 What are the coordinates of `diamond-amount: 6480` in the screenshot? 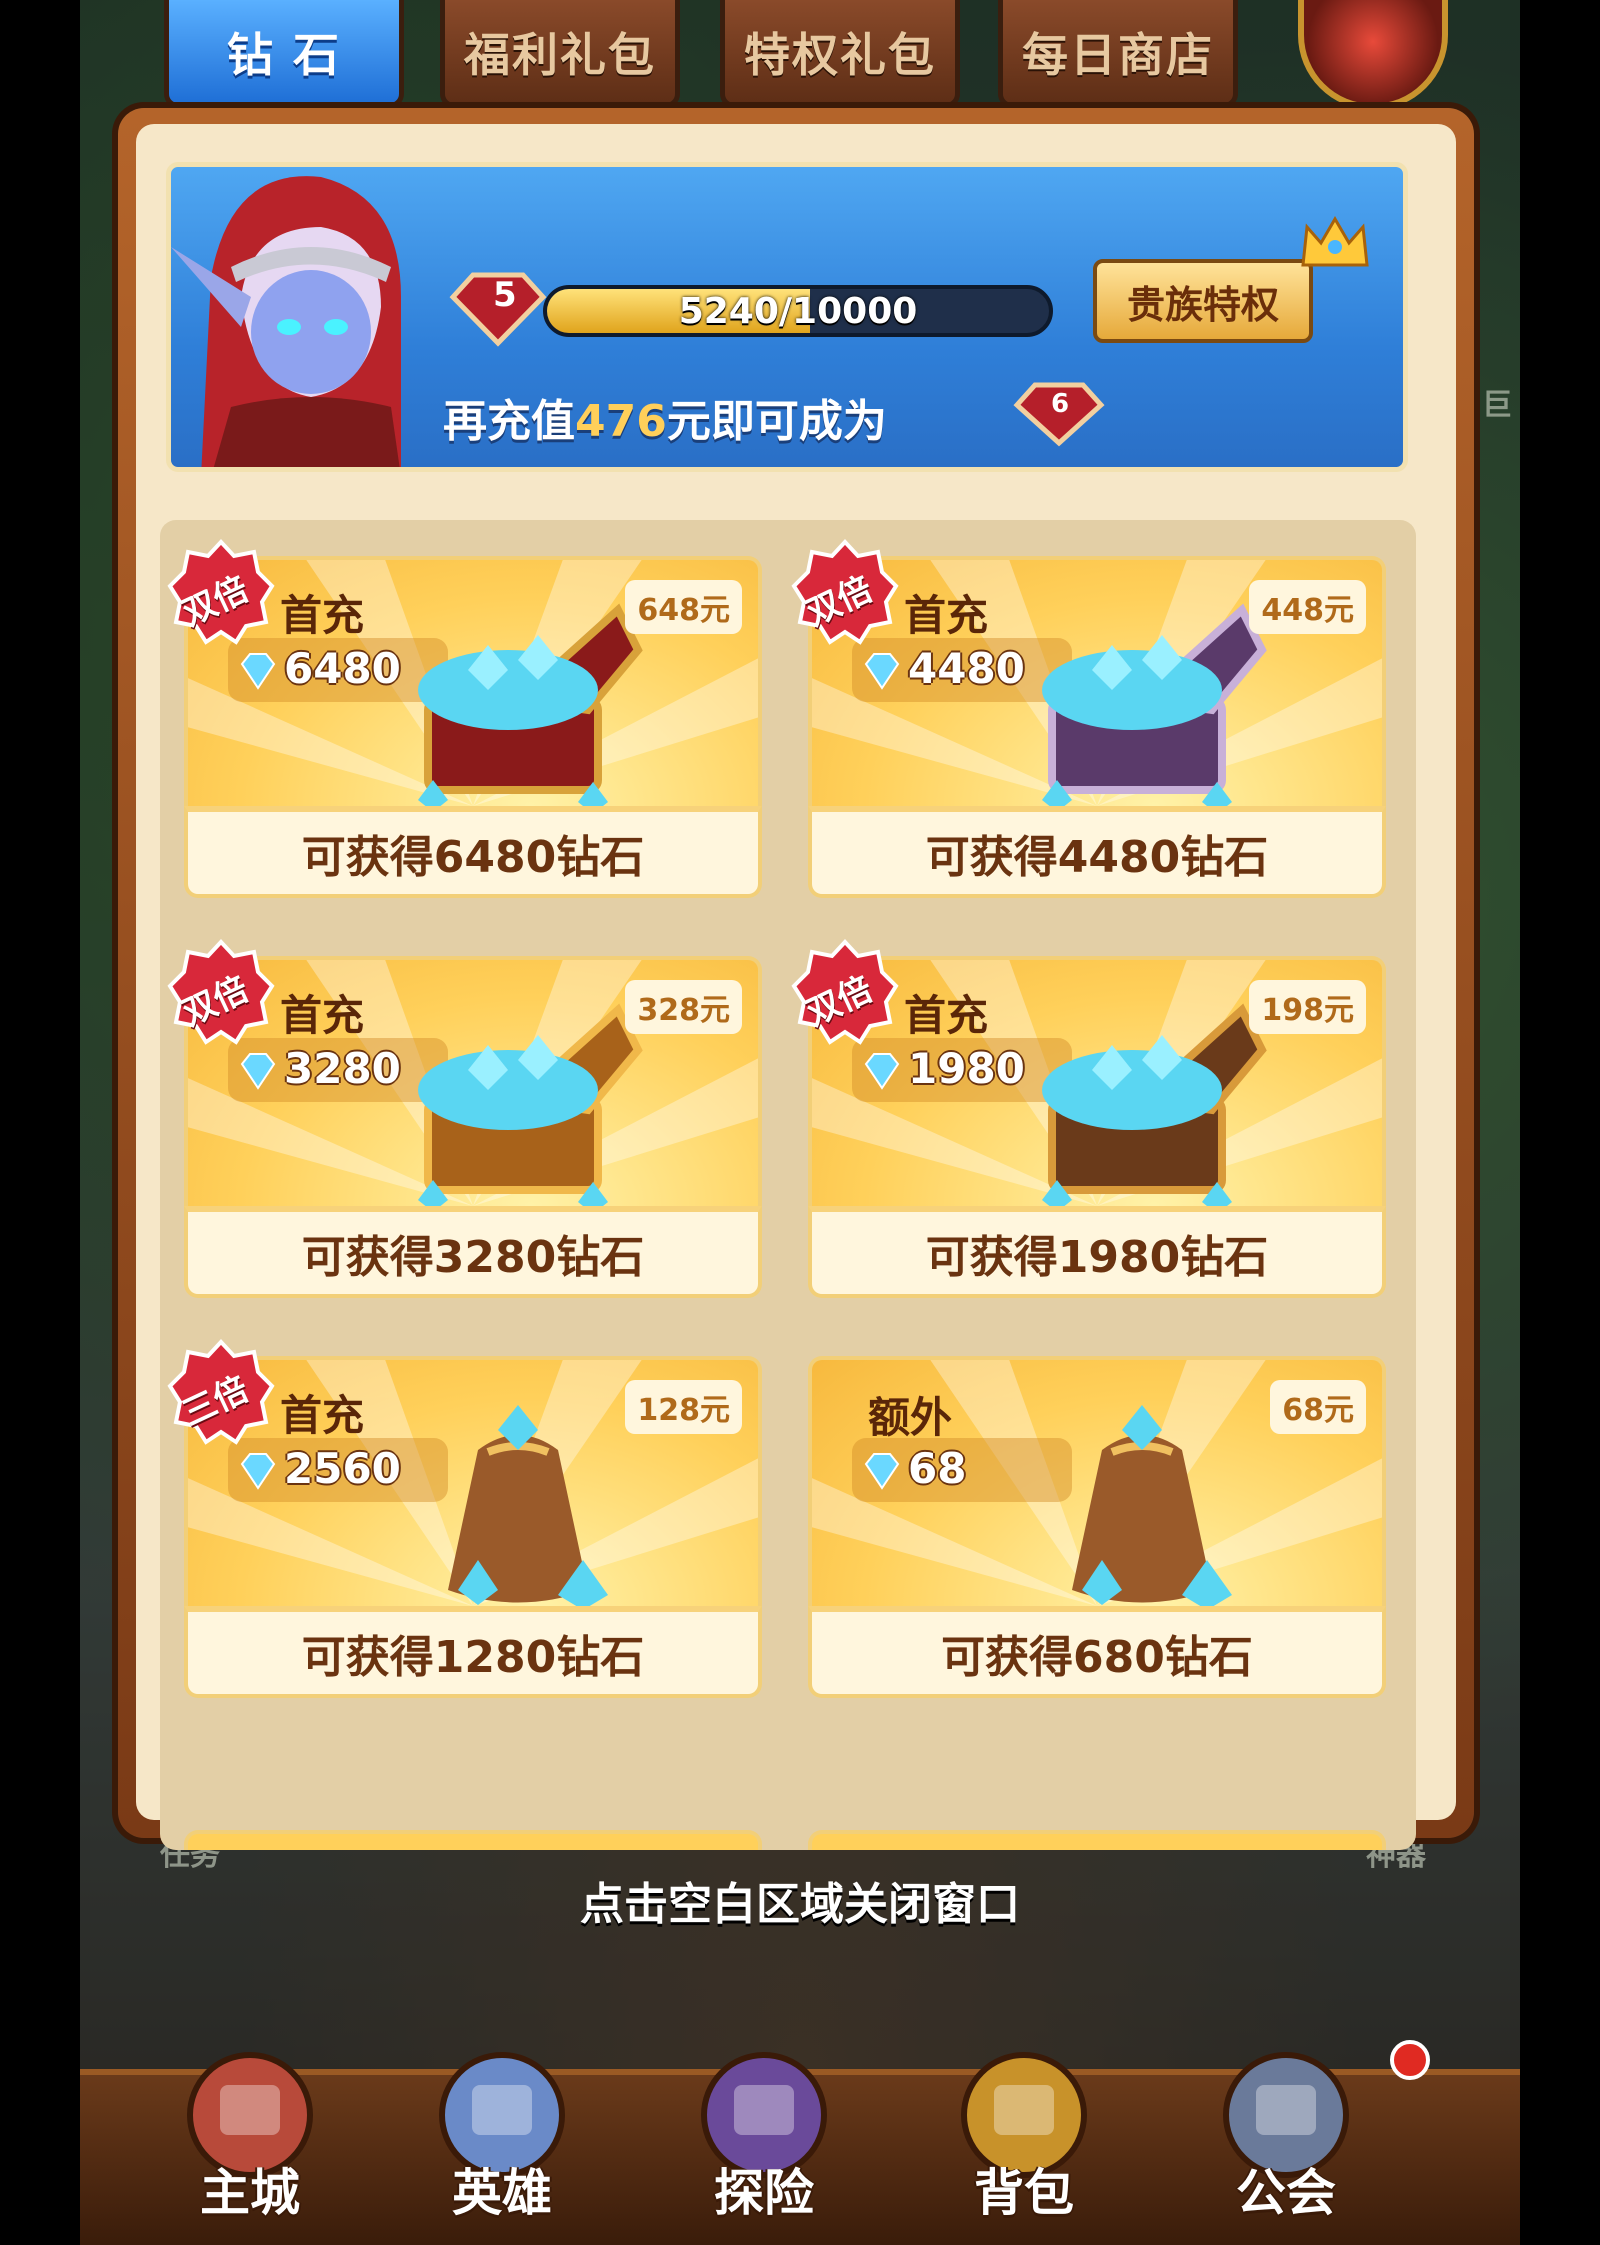 It's located at (342, 668).